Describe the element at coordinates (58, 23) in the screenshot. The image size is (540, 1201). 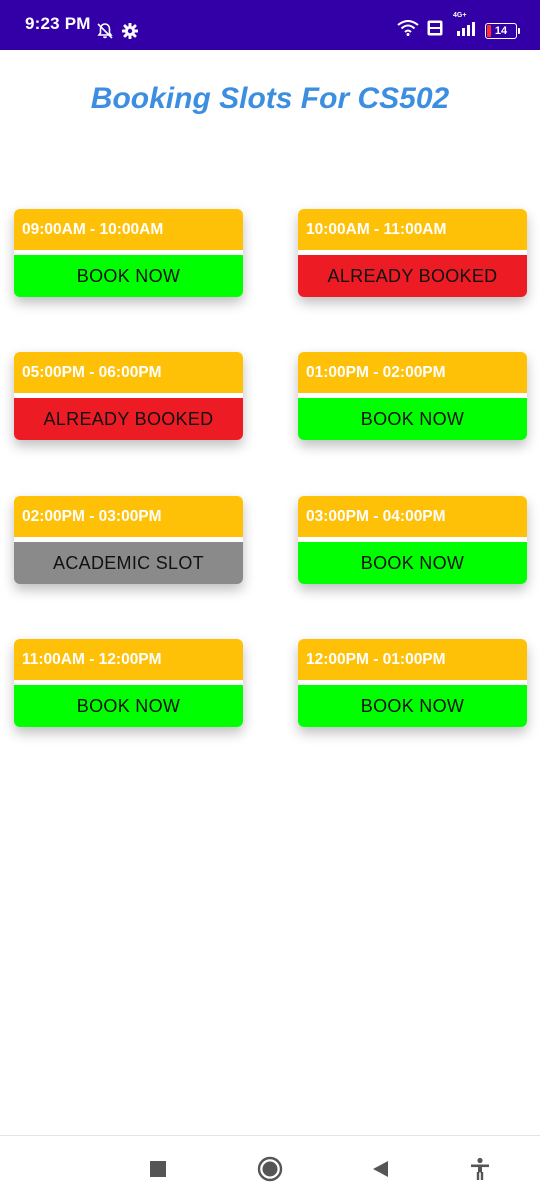
I see `status-time: 9:23 PM` at that location.